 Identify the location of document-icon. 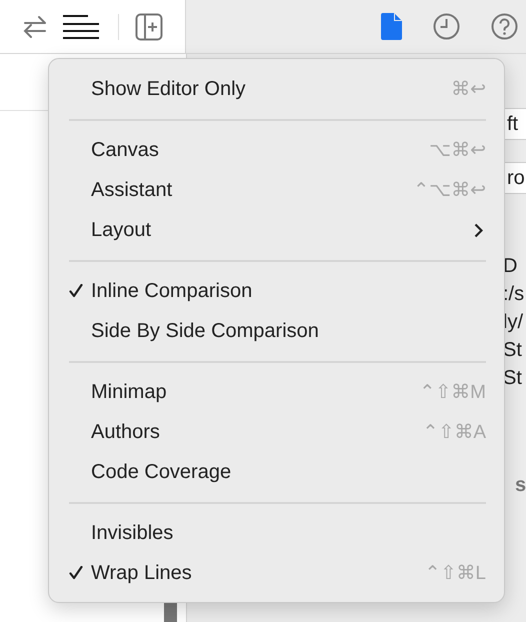
(391, 26).